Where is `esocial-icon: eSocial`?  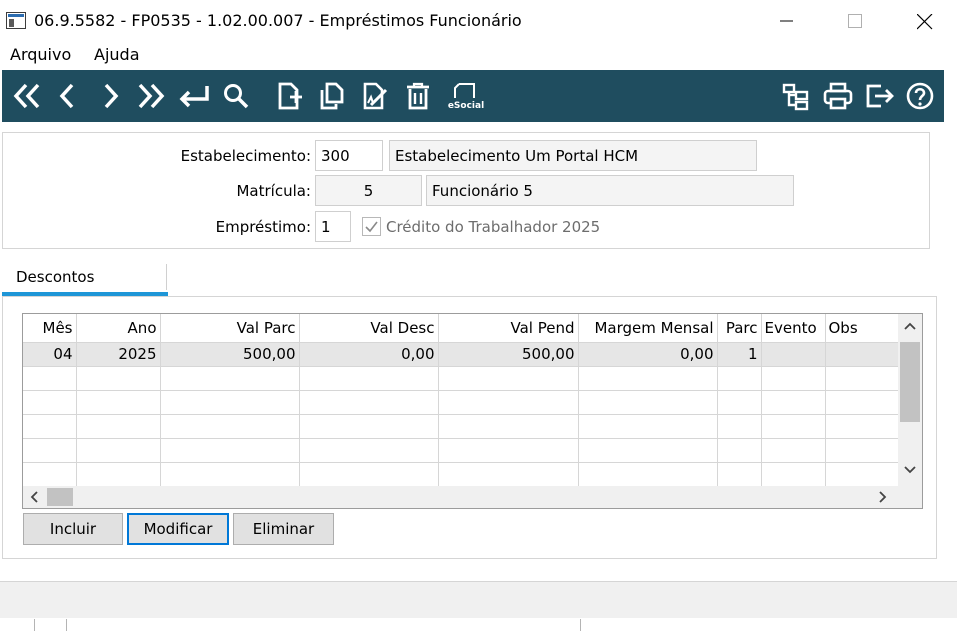
esocial-icon: eSocial is located at coordinates (466, 97).